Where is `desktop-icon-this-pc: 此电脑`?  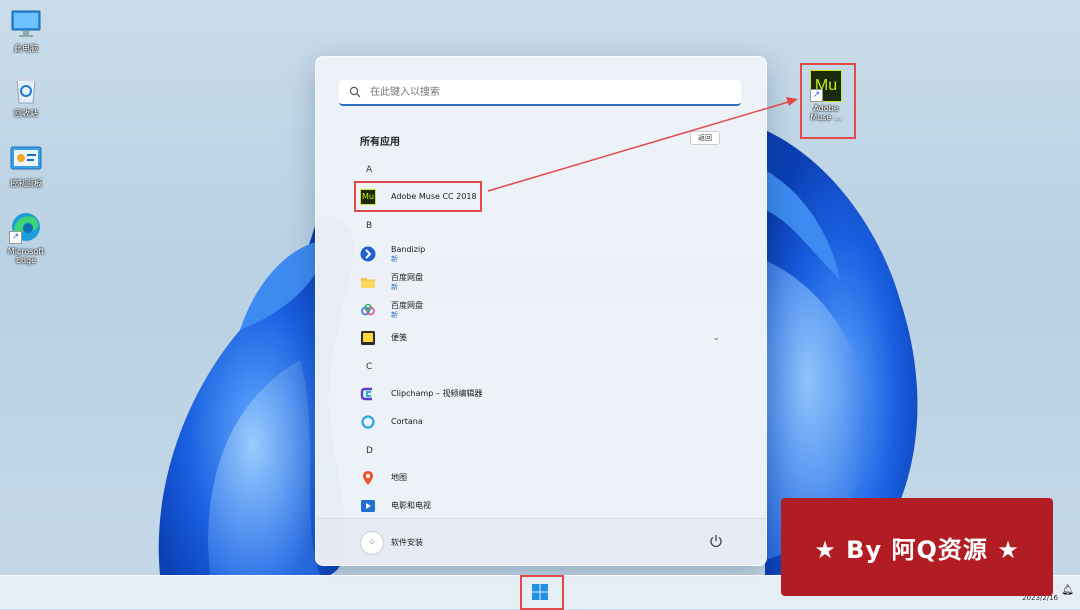 desktop-icon-this-pc: 此电脑 is located at coordinates (26, 30).